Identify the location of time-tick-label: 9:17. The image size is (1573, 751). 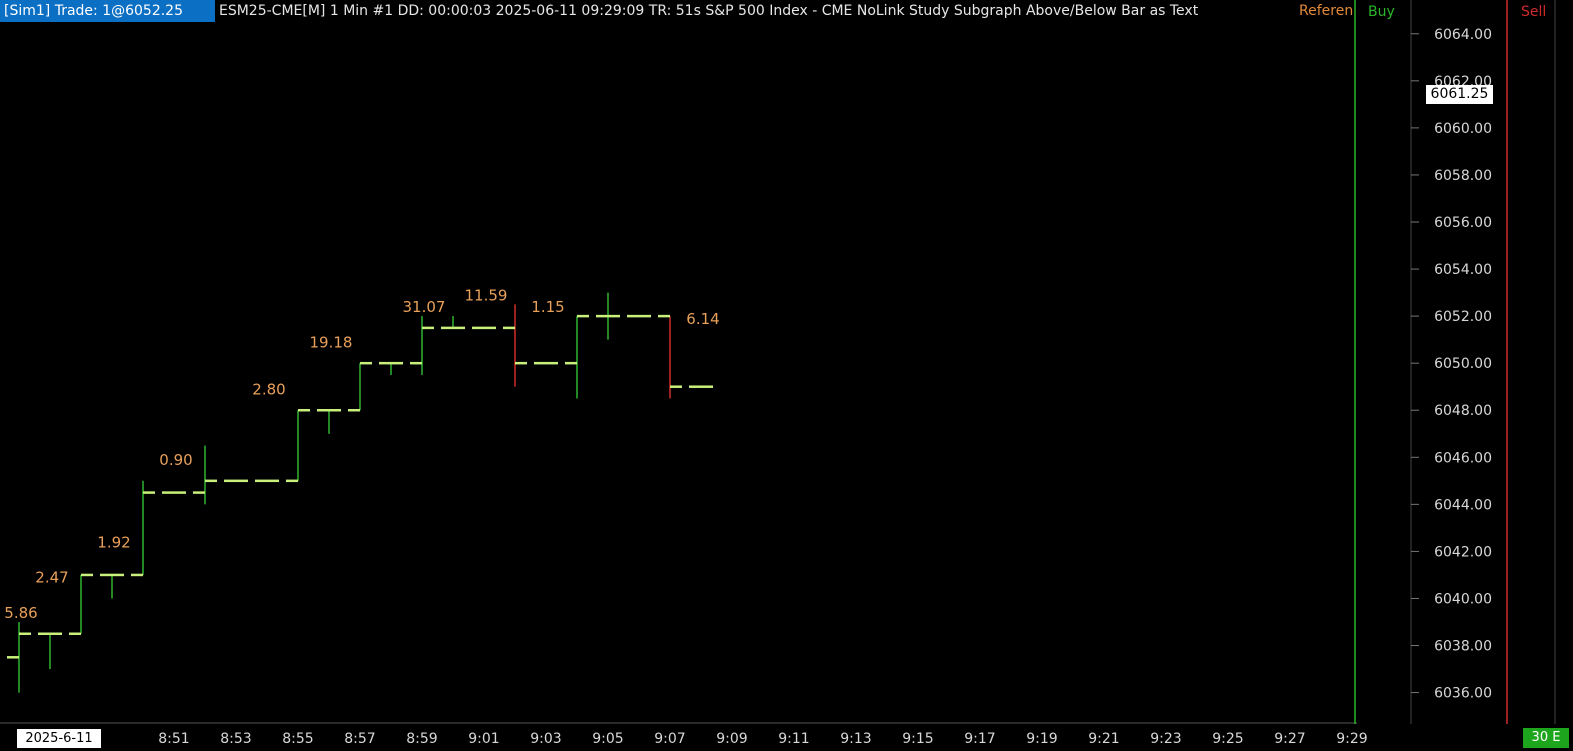
(979, 739).